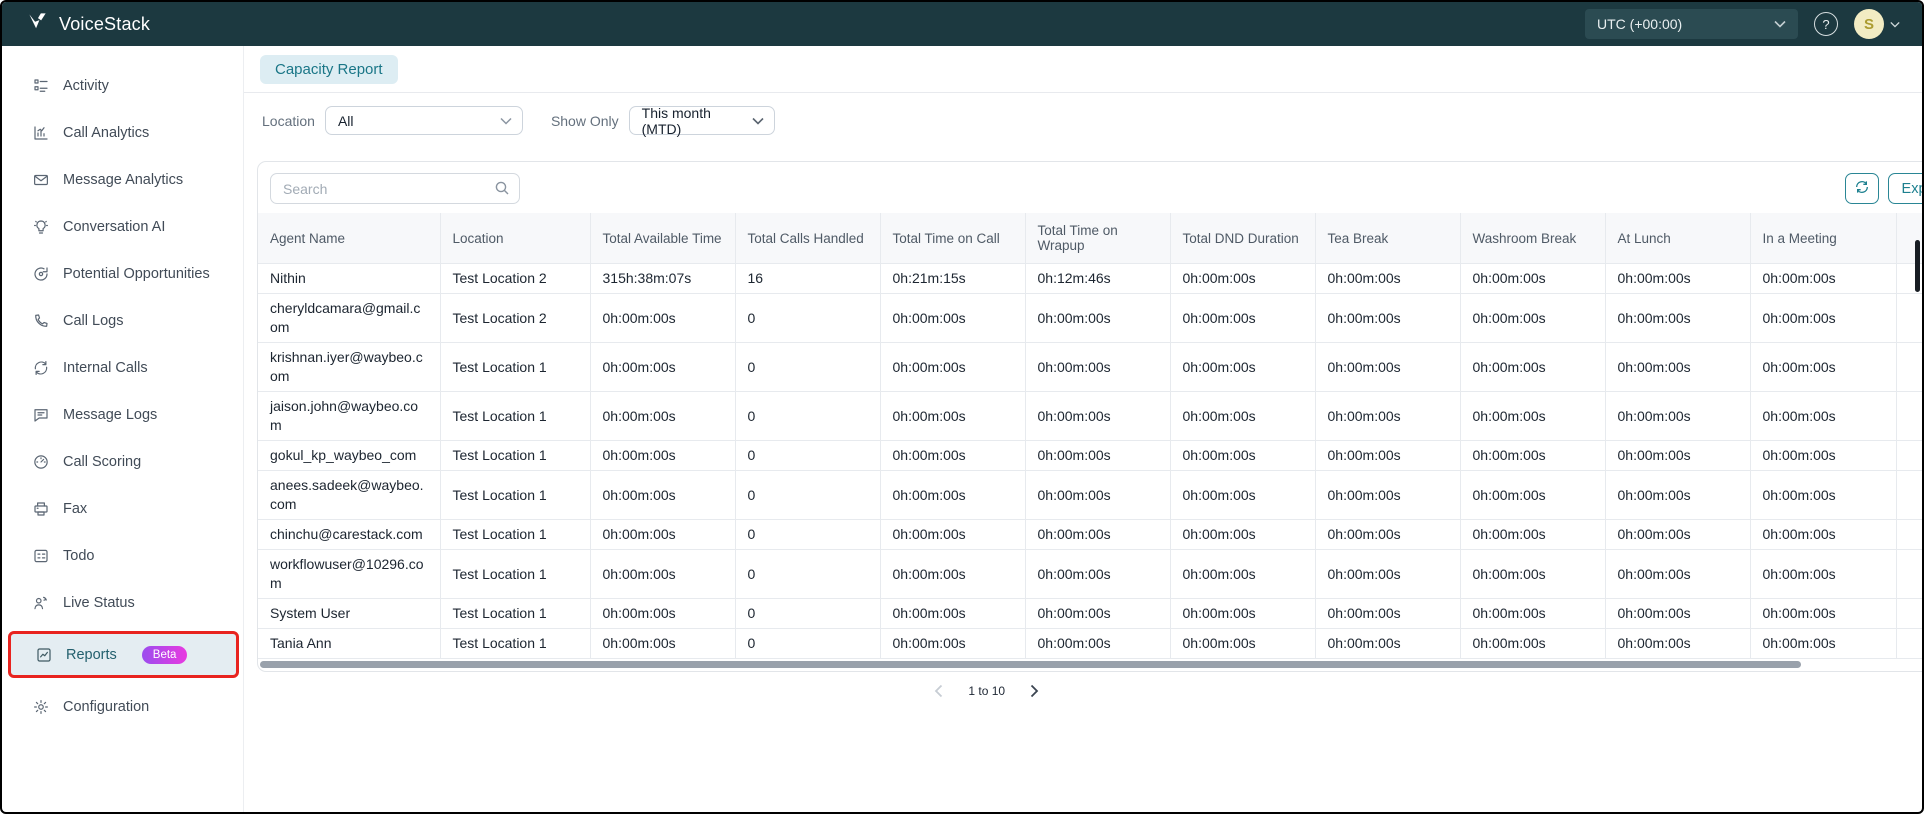 The height and width of the screenshot is (814, 1924). What do you see at coordinates (123, 654) in the screenshot?
I see `sidebar-item-reports: Reports Beta` at bounding box center [123, 654].